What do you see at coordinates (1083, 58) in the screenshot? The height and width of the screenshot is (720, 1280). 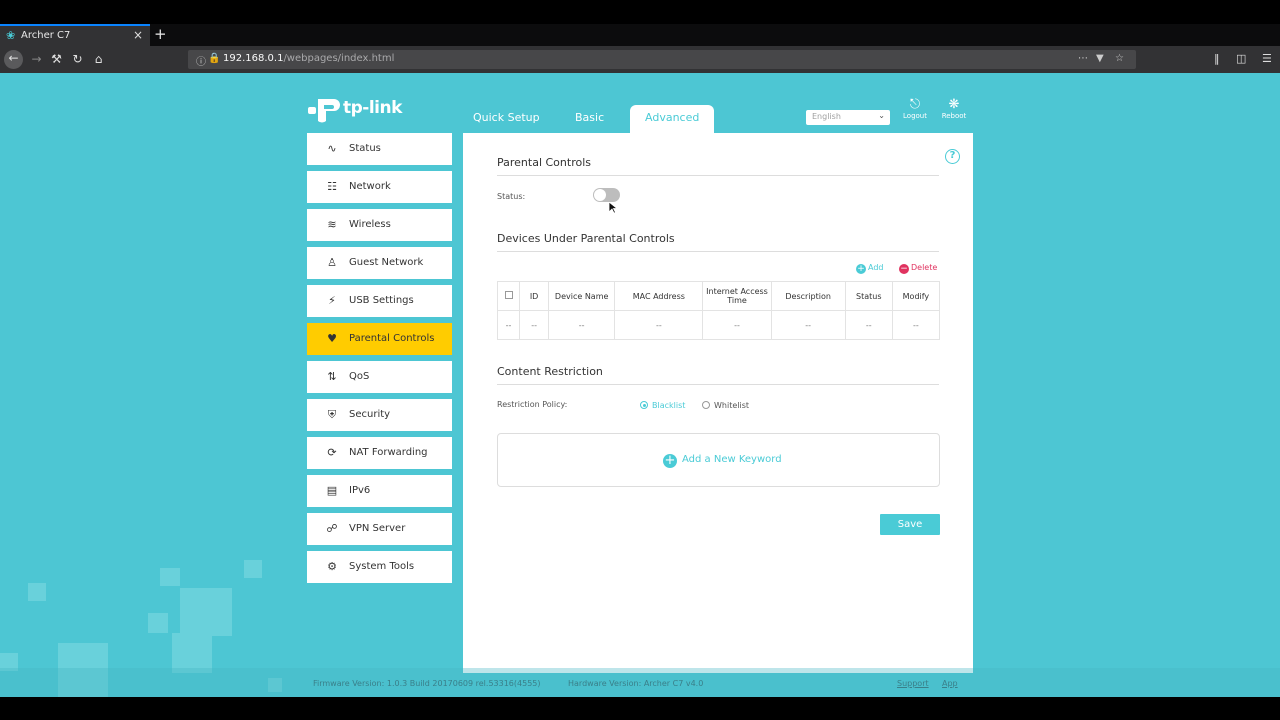 I see `page-actions-icon: ⋯` at bounding box center [1083, 58].